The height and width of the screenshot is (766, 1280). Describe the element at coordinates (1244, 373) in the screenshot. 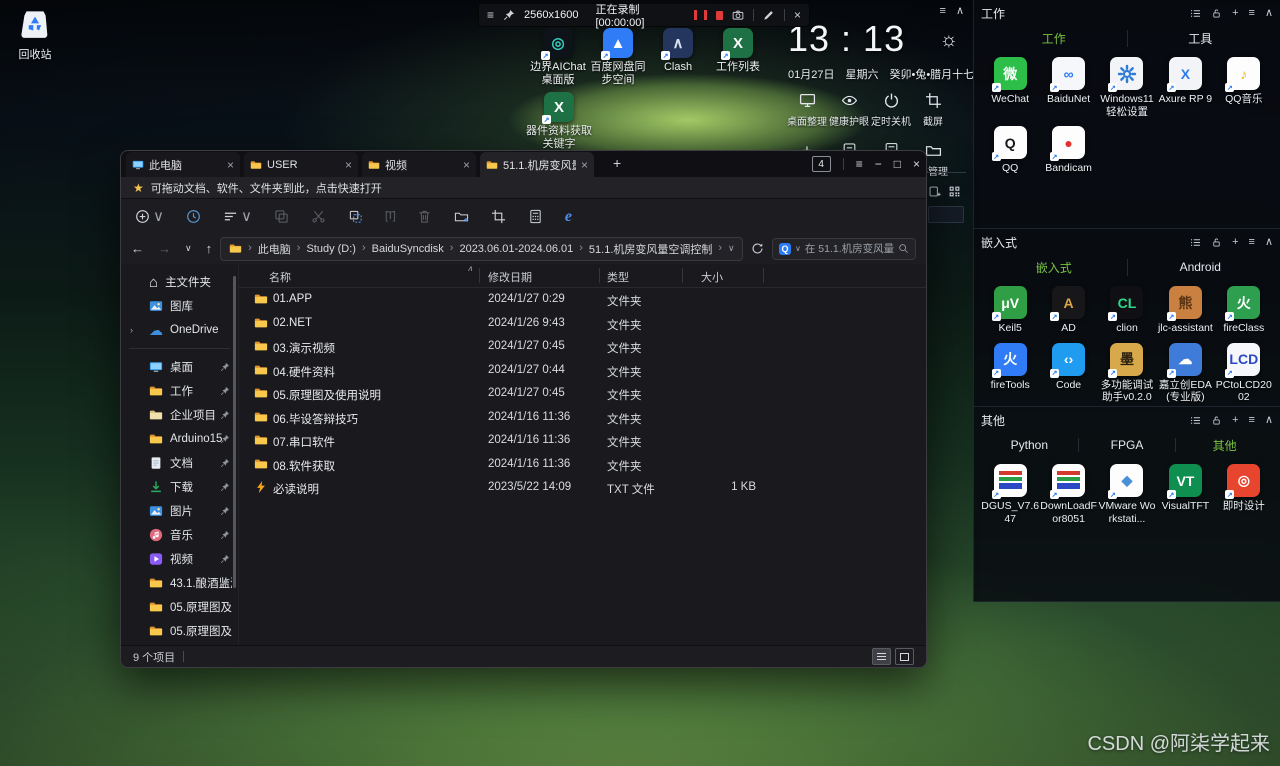

I see `app-tile: LCD ↗ PCtoLCD2002` at that location.